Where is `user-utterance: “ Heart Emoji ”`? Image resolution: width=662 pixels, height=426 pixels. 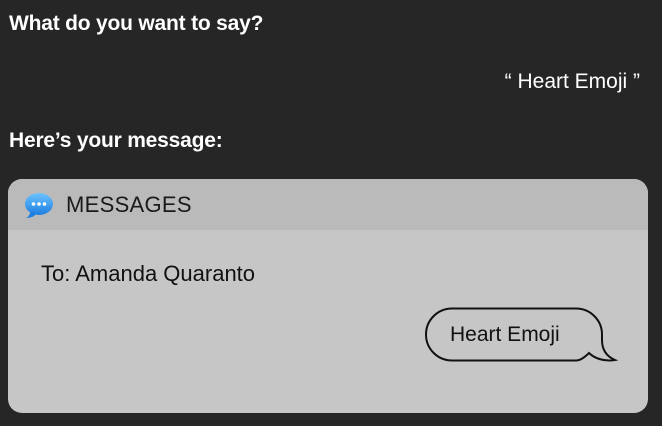 user-utterance: “ Heart Emoji ” is located at coordinates (572, 81).